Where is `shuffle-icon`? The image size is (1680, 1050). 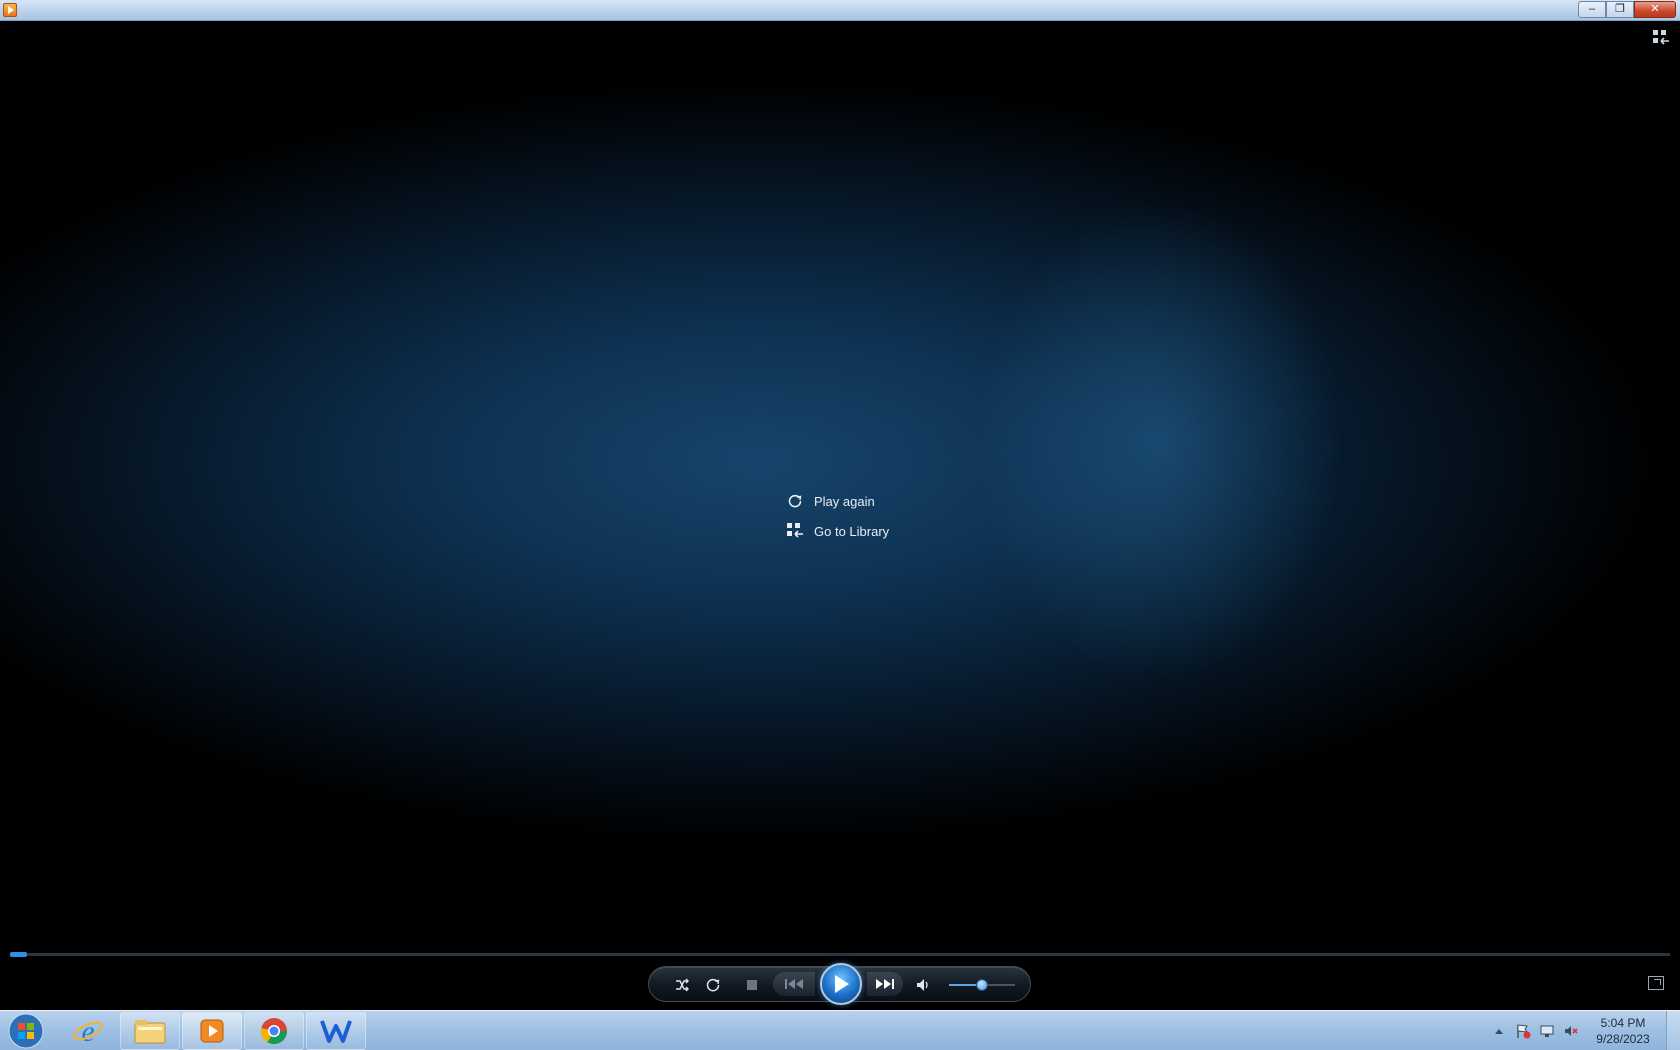 shuffle-icon is located at coordinates (682, 985).